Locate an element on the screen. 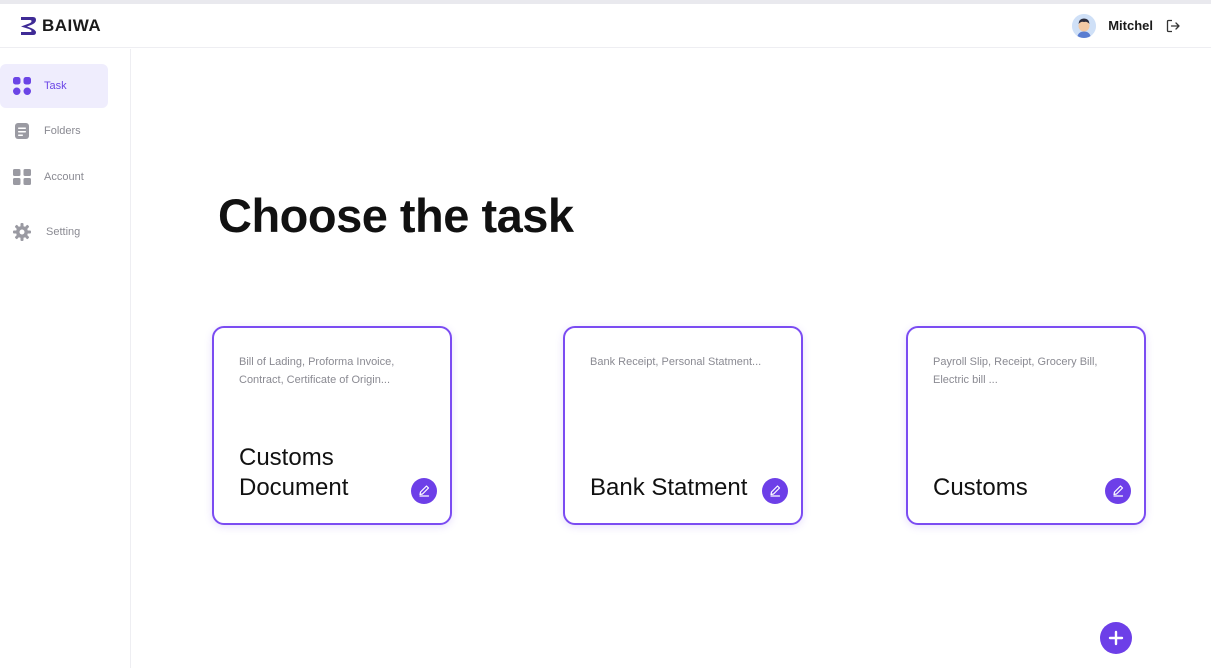  card-title: Customs Document is located at coordinates (294, 472).